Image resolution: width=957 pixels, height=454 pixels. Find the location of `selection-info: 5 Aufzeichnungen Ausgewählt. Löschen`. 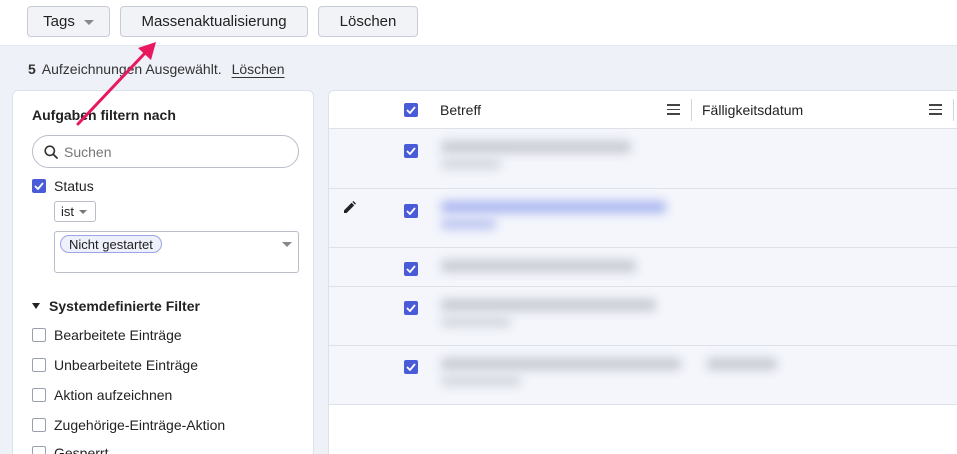

selection-info: 5 Aufzeichnungen Ausgewählt. Löschen is located at coordinates (156, 69).